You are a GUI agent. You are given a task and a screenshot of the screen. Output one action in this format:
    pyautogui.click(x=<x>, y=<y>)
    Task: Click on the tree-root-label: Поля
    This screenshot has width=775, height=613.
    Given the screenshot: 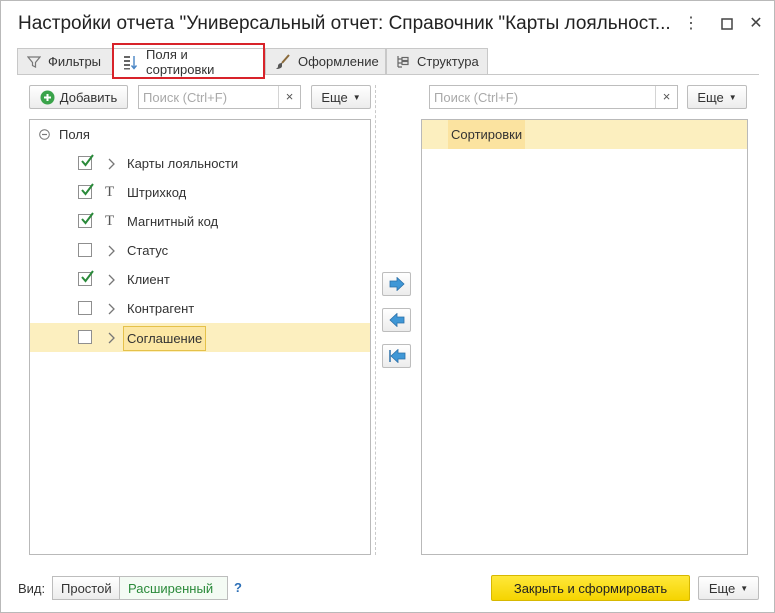 What is the action you would take?
    pyautogui.click(x=74, y=134)
    